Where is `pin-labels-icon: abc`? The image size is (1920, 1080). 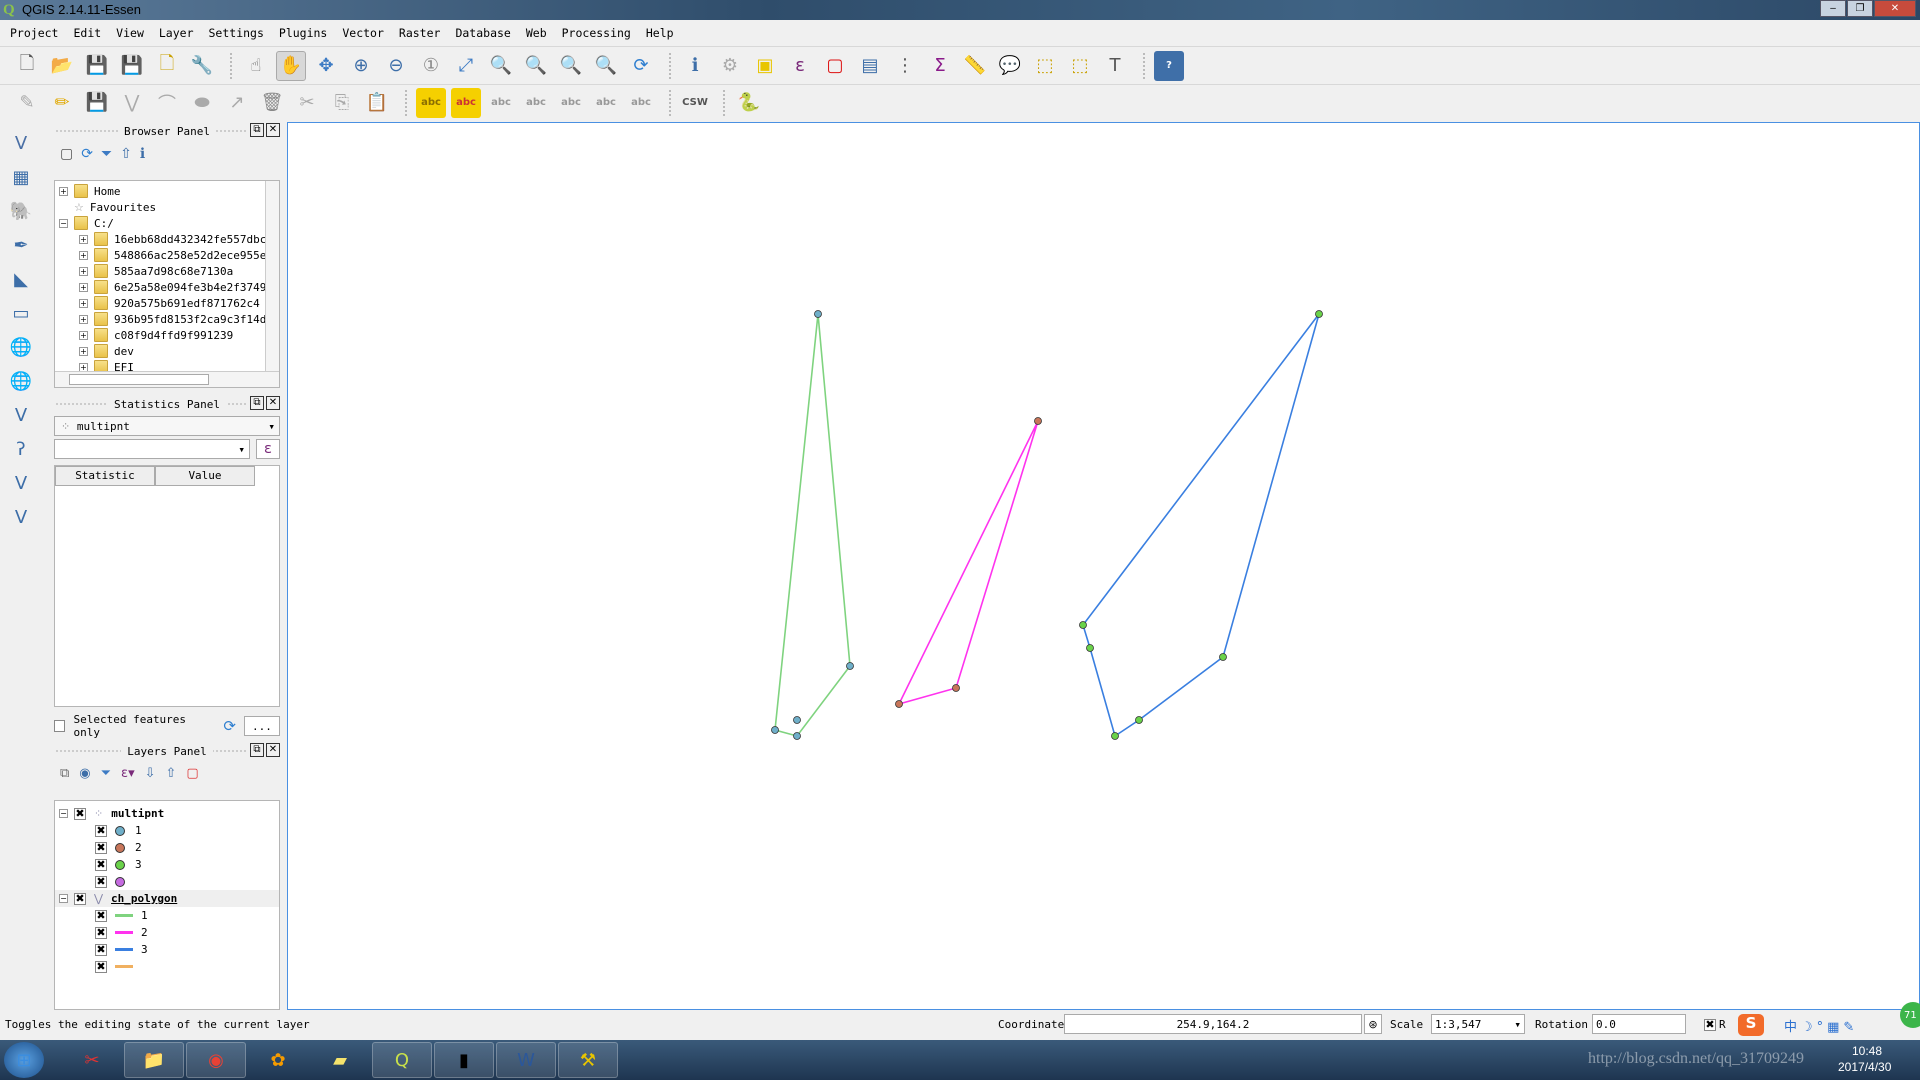
pin-labels-icon: abc is located at coordinates (501, 103).